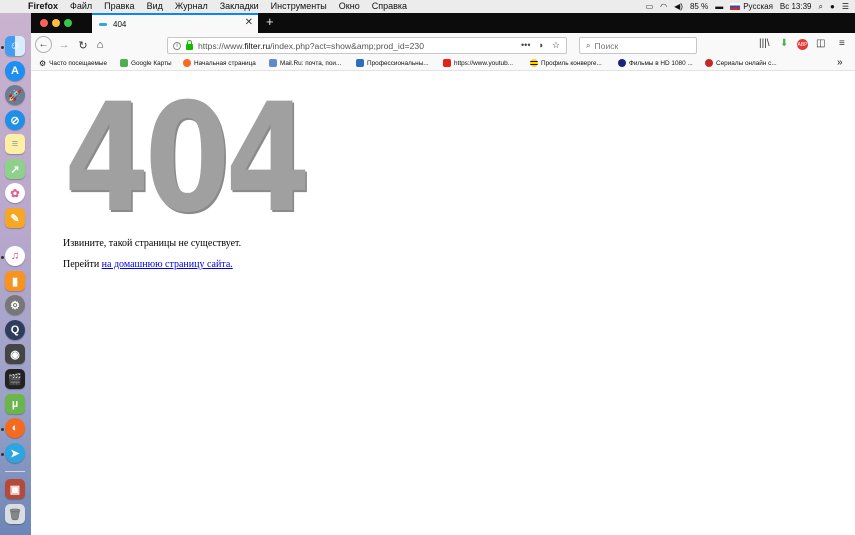  Describe the element at coordinates (15, 120) in the screenshot. I see `safari-icon: ⊘` at that location.